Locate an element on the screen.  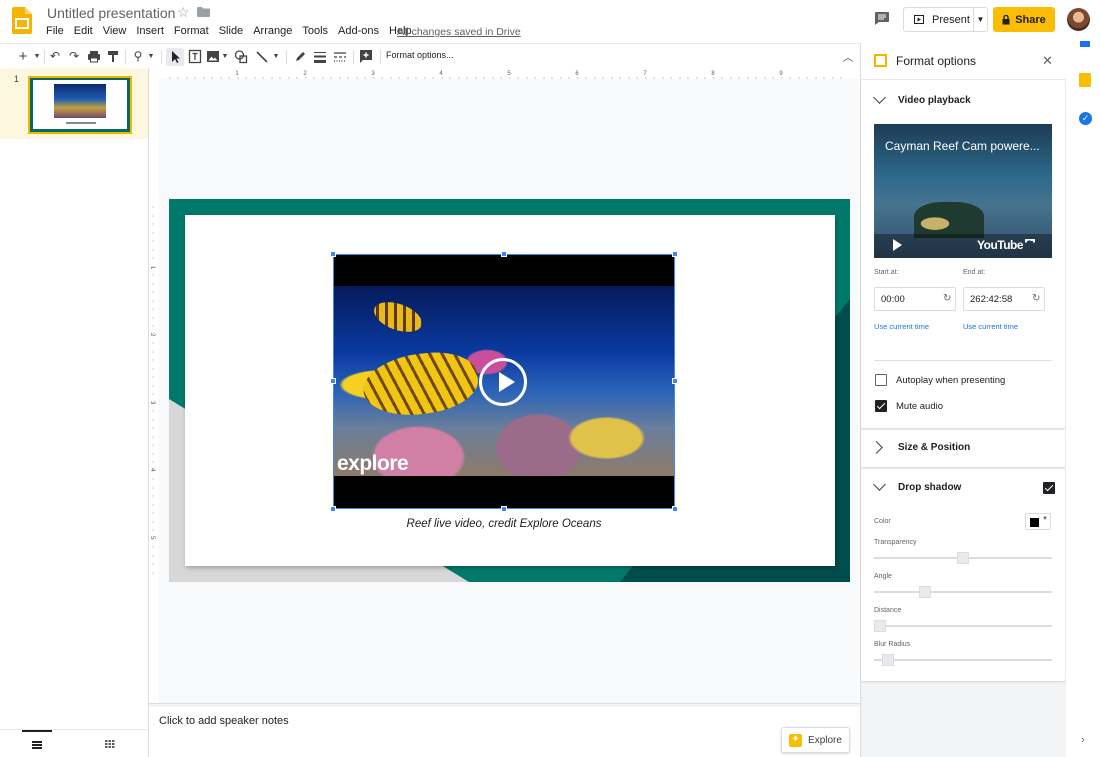
present-dropdown-icon: ▼ is located at coordinates (980, 19).